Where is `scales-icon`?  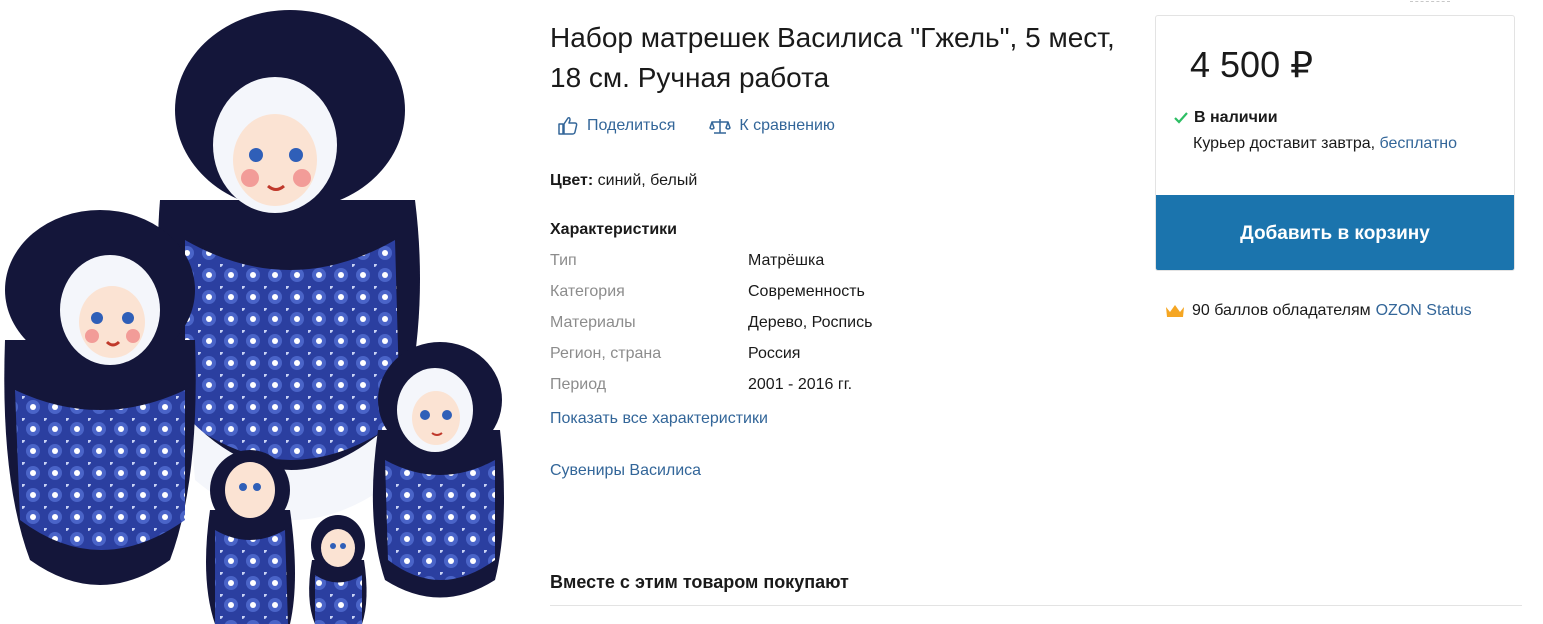
scales-icon is located at coordinates (720, 126).